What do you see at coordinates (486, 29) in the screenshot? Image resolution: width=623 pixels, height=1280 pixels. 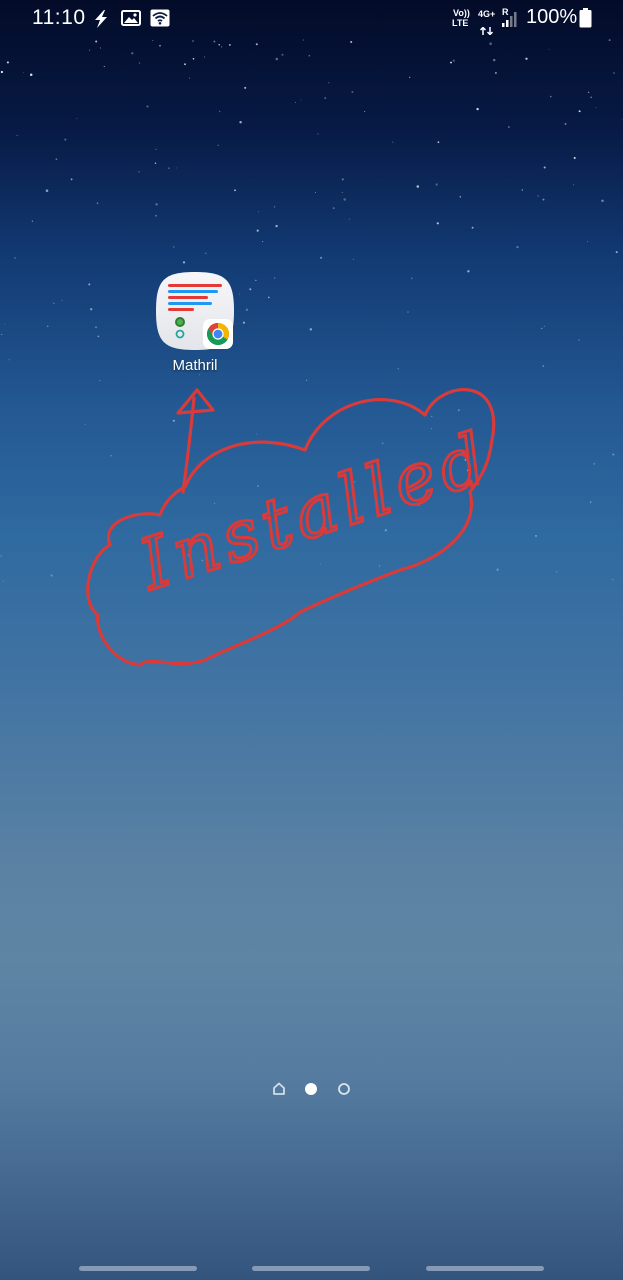 I see `data-arrows-icon` at bounding box center [486, 29].